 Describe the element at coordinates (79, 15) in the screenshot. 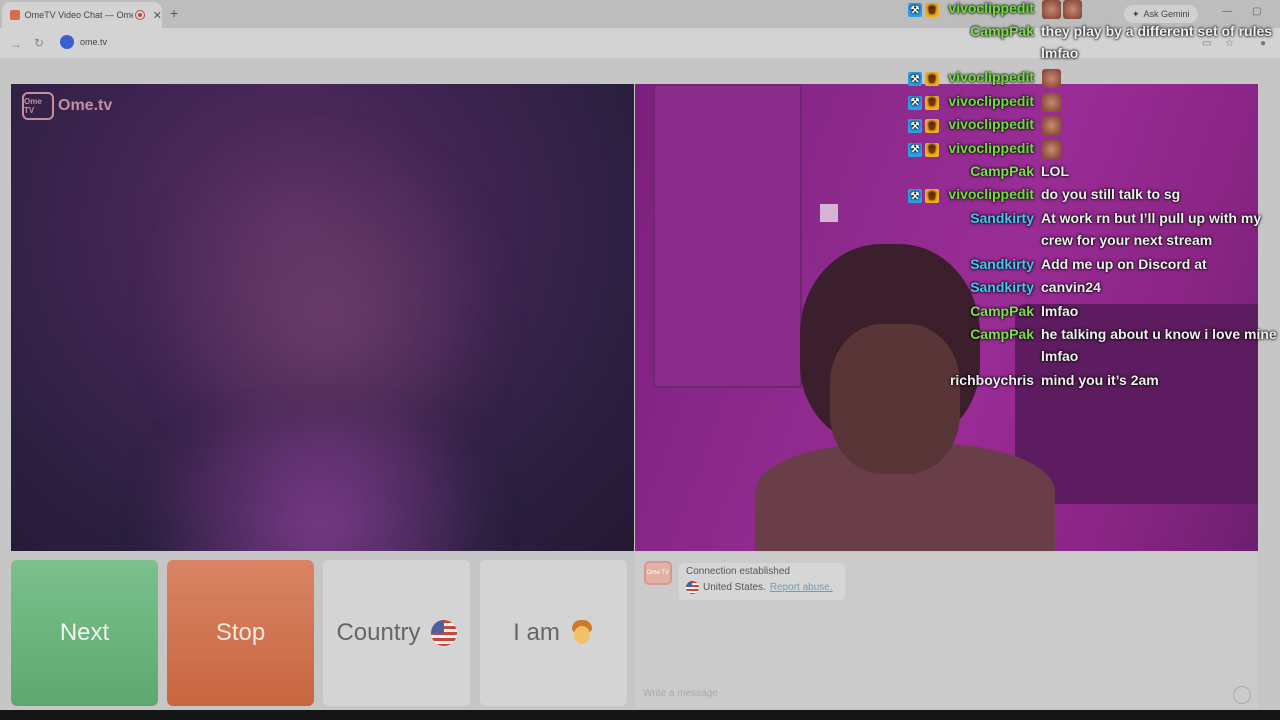

I see `tab-title: OmeTV Video Chat — Ome` at that location.